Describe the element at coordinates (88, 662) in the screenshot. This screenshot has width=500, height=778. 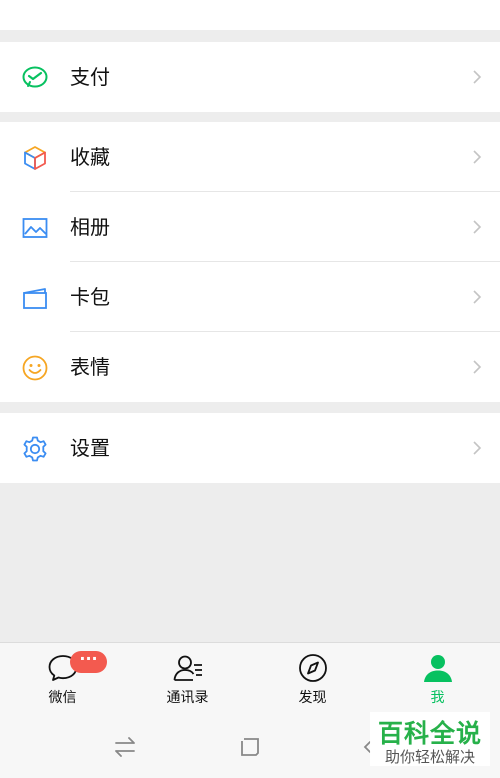
I see `unread-badge: ···` at that location.